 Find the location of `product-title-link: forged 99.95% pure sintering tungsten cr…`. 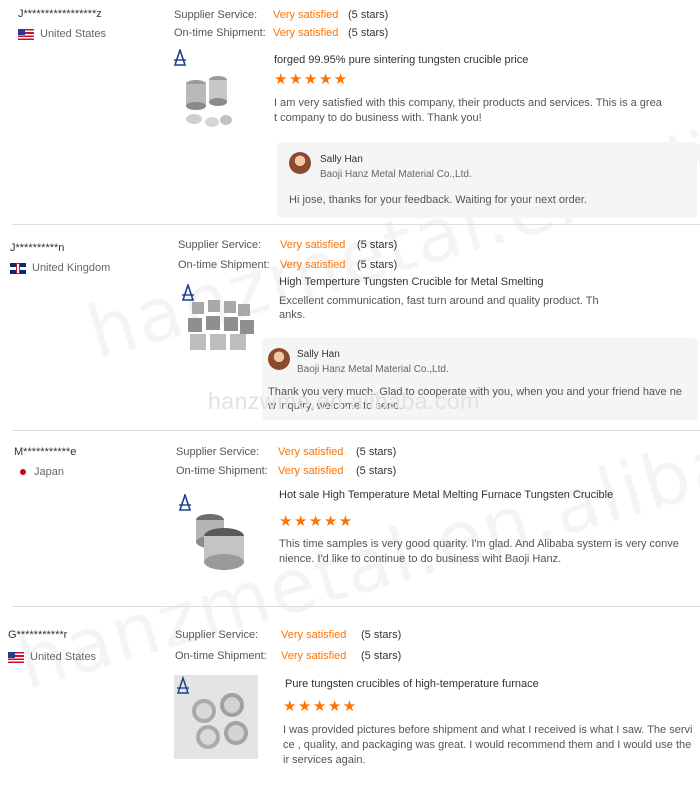

product-title-link: forged 99.95% pure sintering tungsten cr… is located at coordinates (401, 60).